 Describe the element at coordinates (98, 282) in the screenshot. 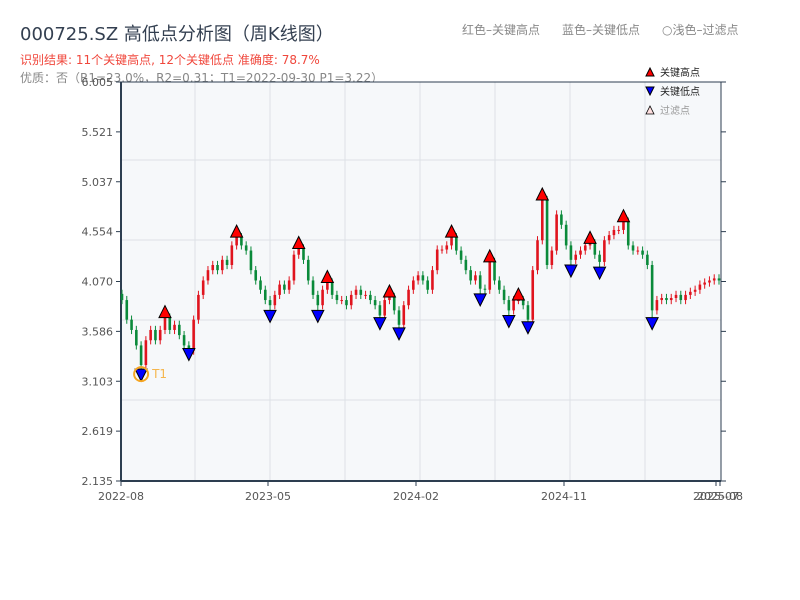

I see `y-tick-label: 4.070` at that location.